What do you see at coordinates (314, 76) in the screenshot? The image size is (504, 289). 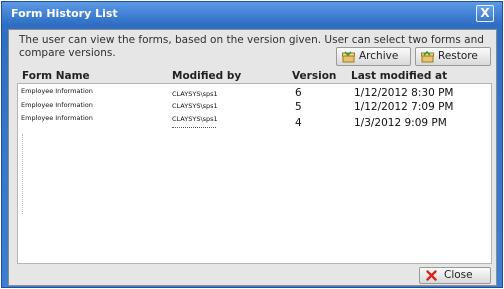 I see `column-header-version: Version` at bounding box center [314, 76].